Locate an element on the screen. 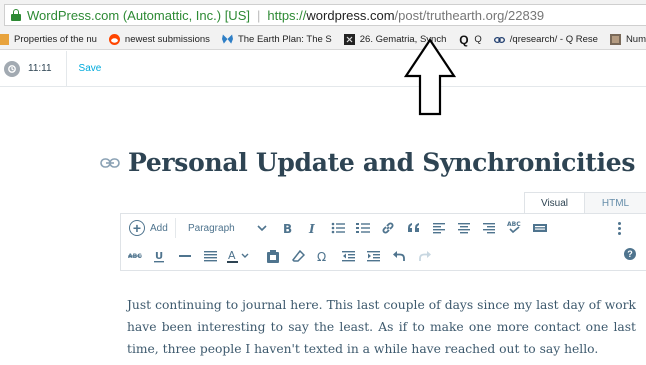 The width and height of the screenshot is (646, 365). bookmark-item: Q Q is located at coordinates (470, 39).